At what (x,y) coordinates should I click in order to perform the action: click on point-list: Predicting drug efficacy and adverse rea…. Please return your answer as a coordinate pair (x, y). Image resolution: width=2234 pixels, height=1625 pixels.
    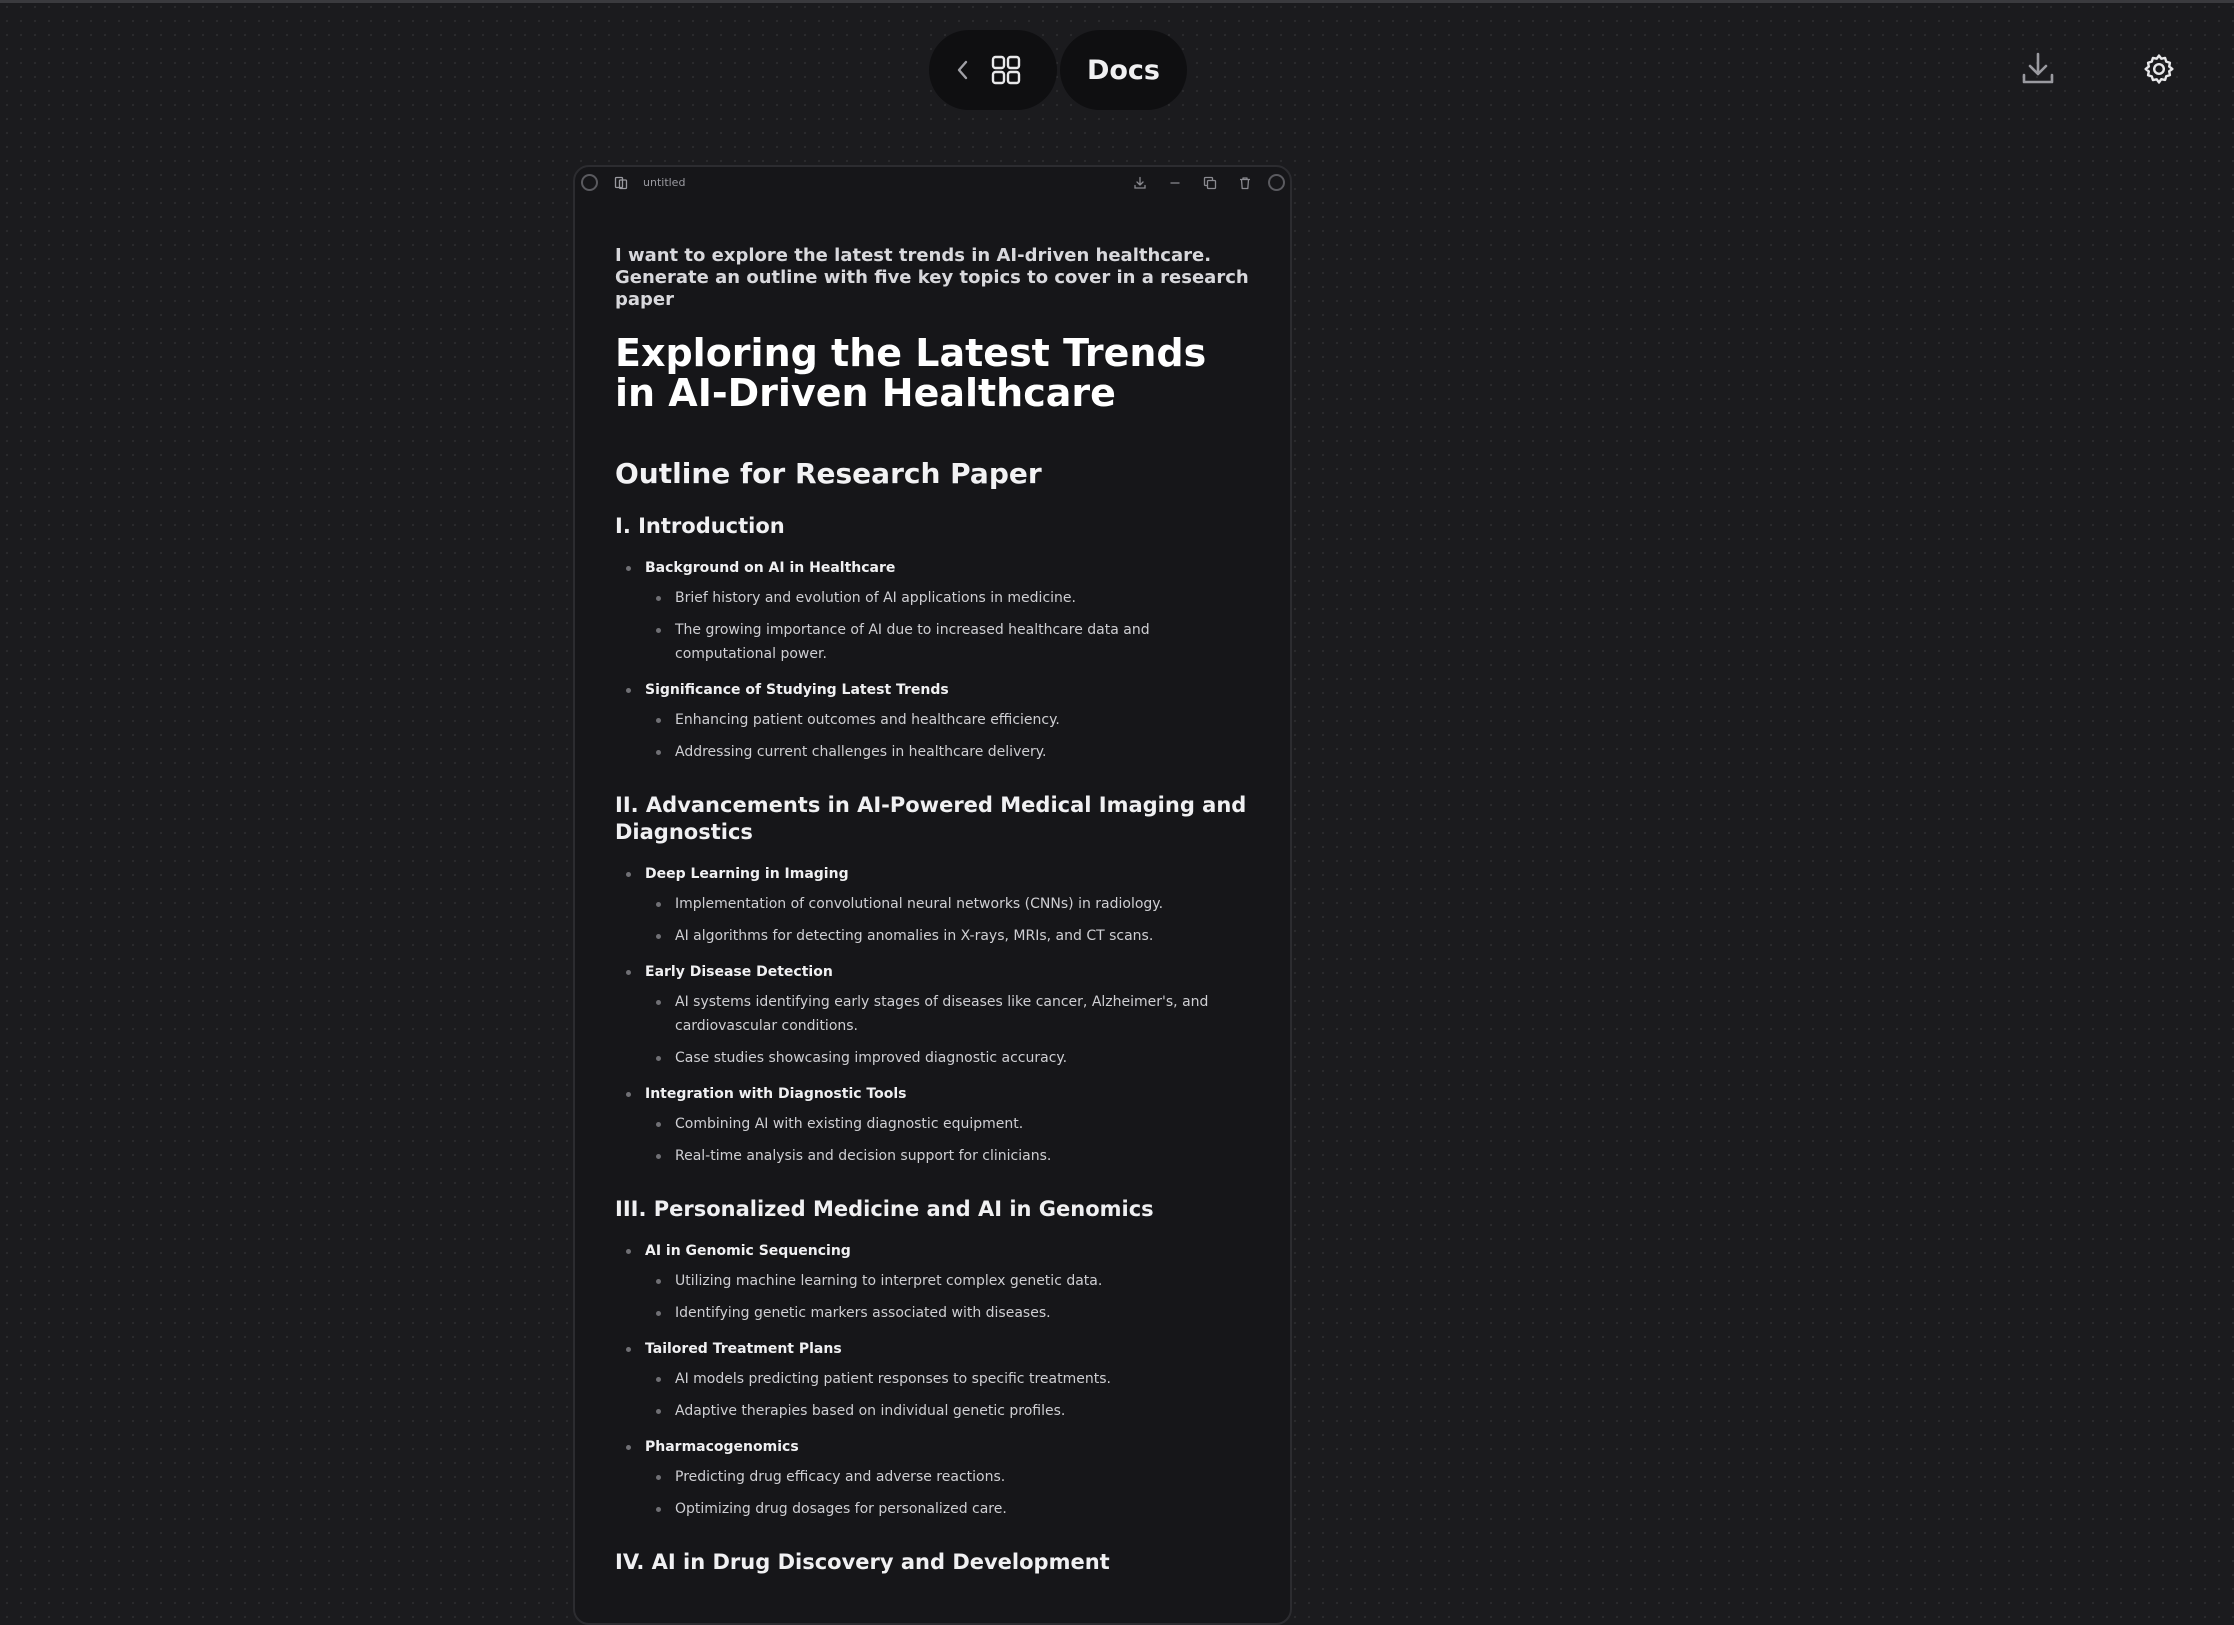
    Looking at the image, I should click on (950, 1493).